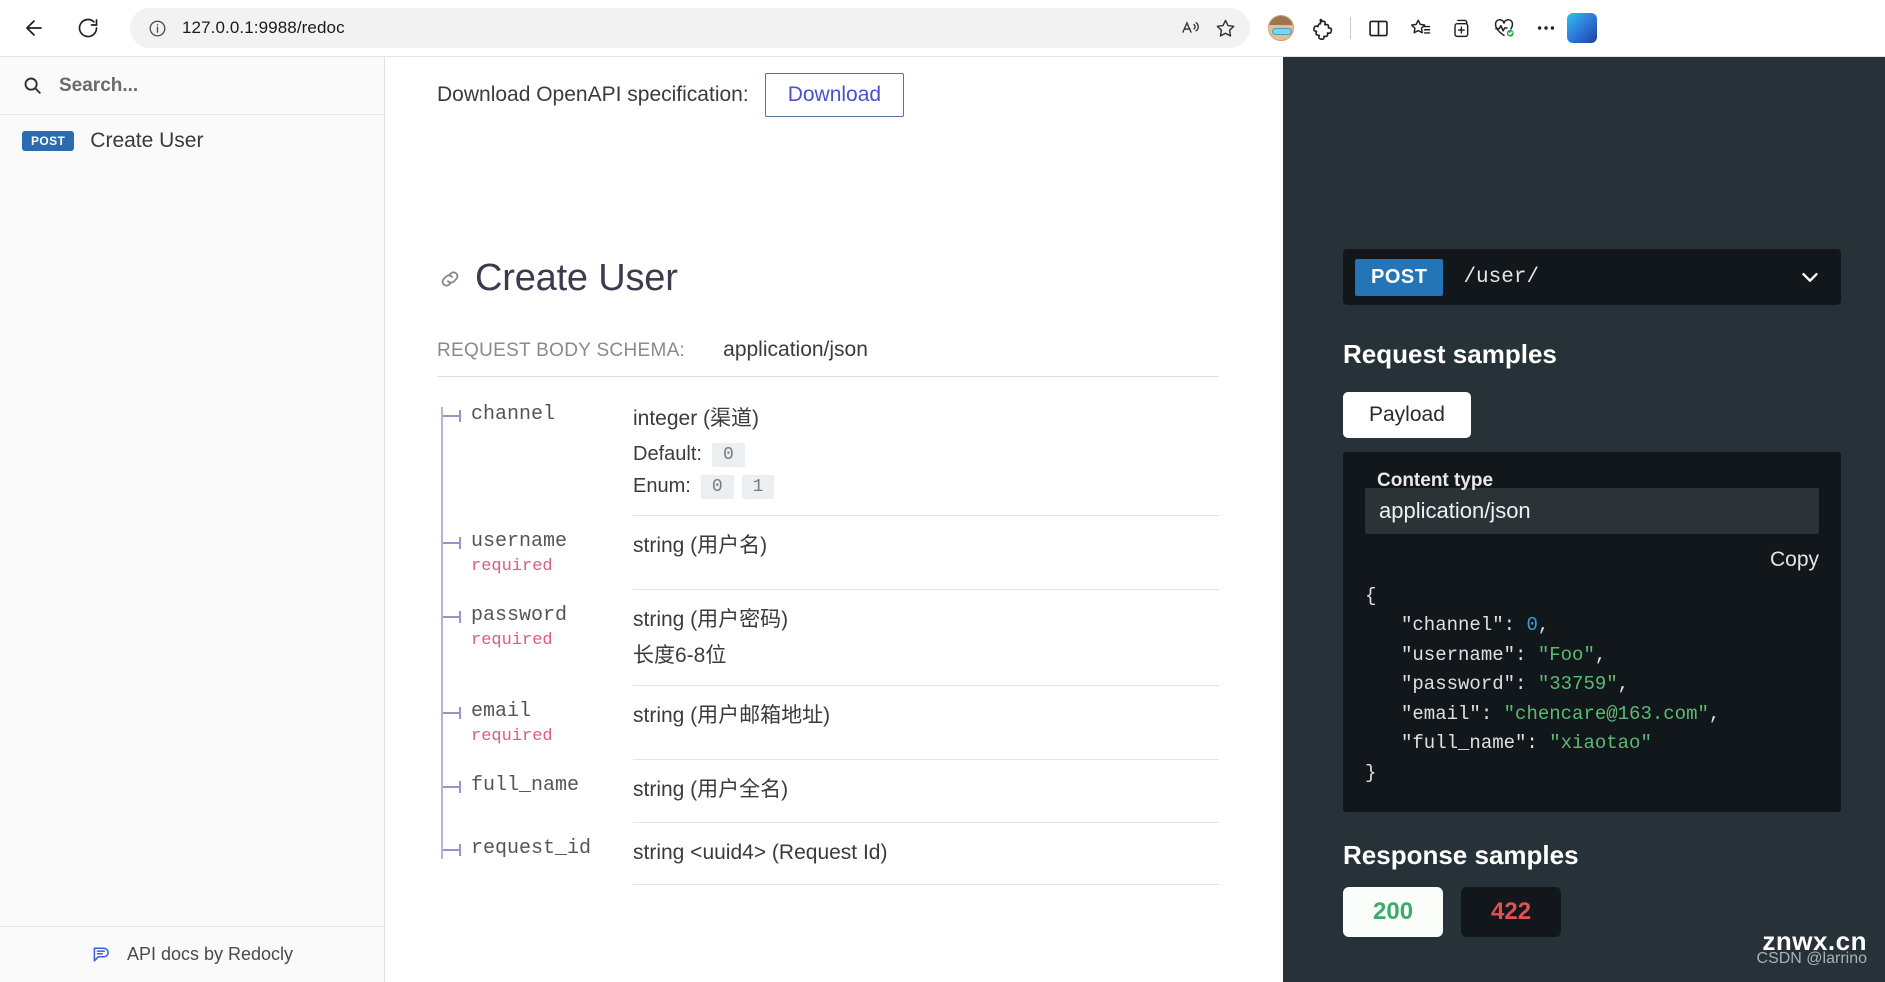  I want to click on download-spec-row: Download OpenAPI specification: Download, so click(834, 87).